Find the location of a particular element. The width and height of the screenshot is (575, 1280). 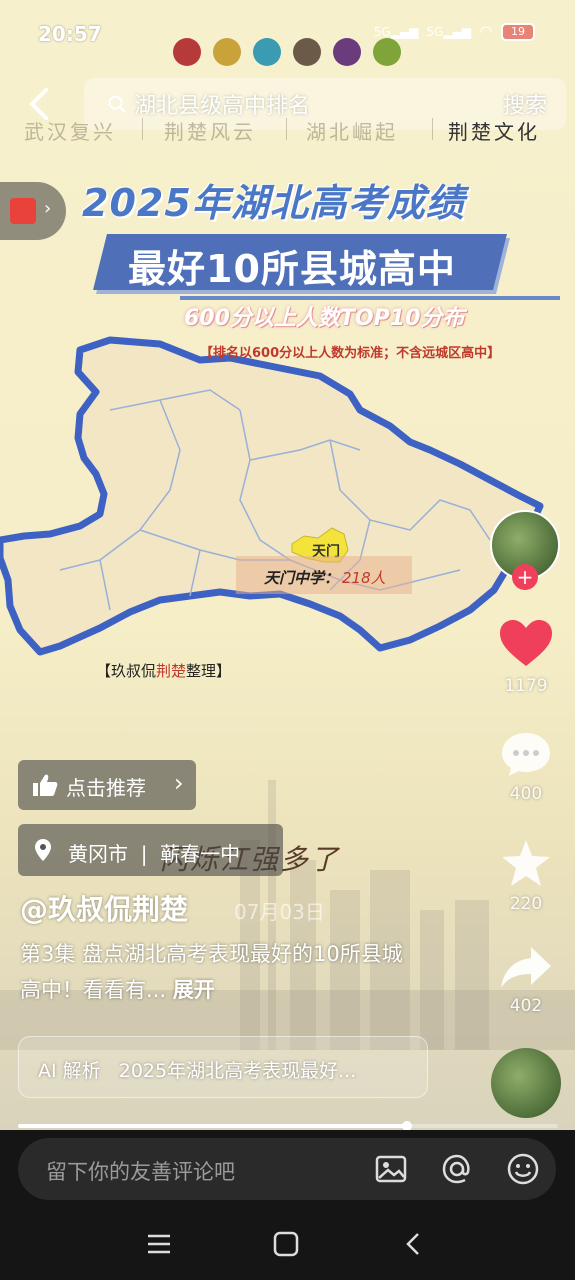

author-name: @玖叔侃荆楚 is located at coordinates (104, 908).